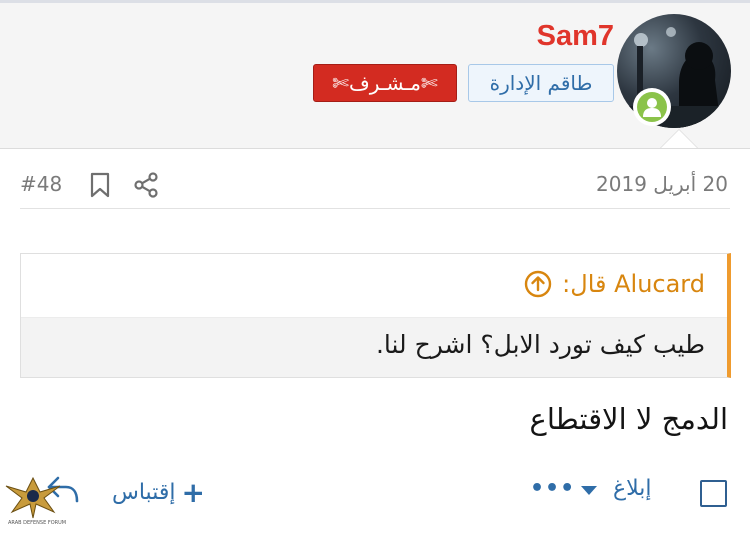  What do you see at coordinates (541, 83) in the screenshot?
I see `staff-banner: طاقم الإدارة` at bounding box center [541, 83].